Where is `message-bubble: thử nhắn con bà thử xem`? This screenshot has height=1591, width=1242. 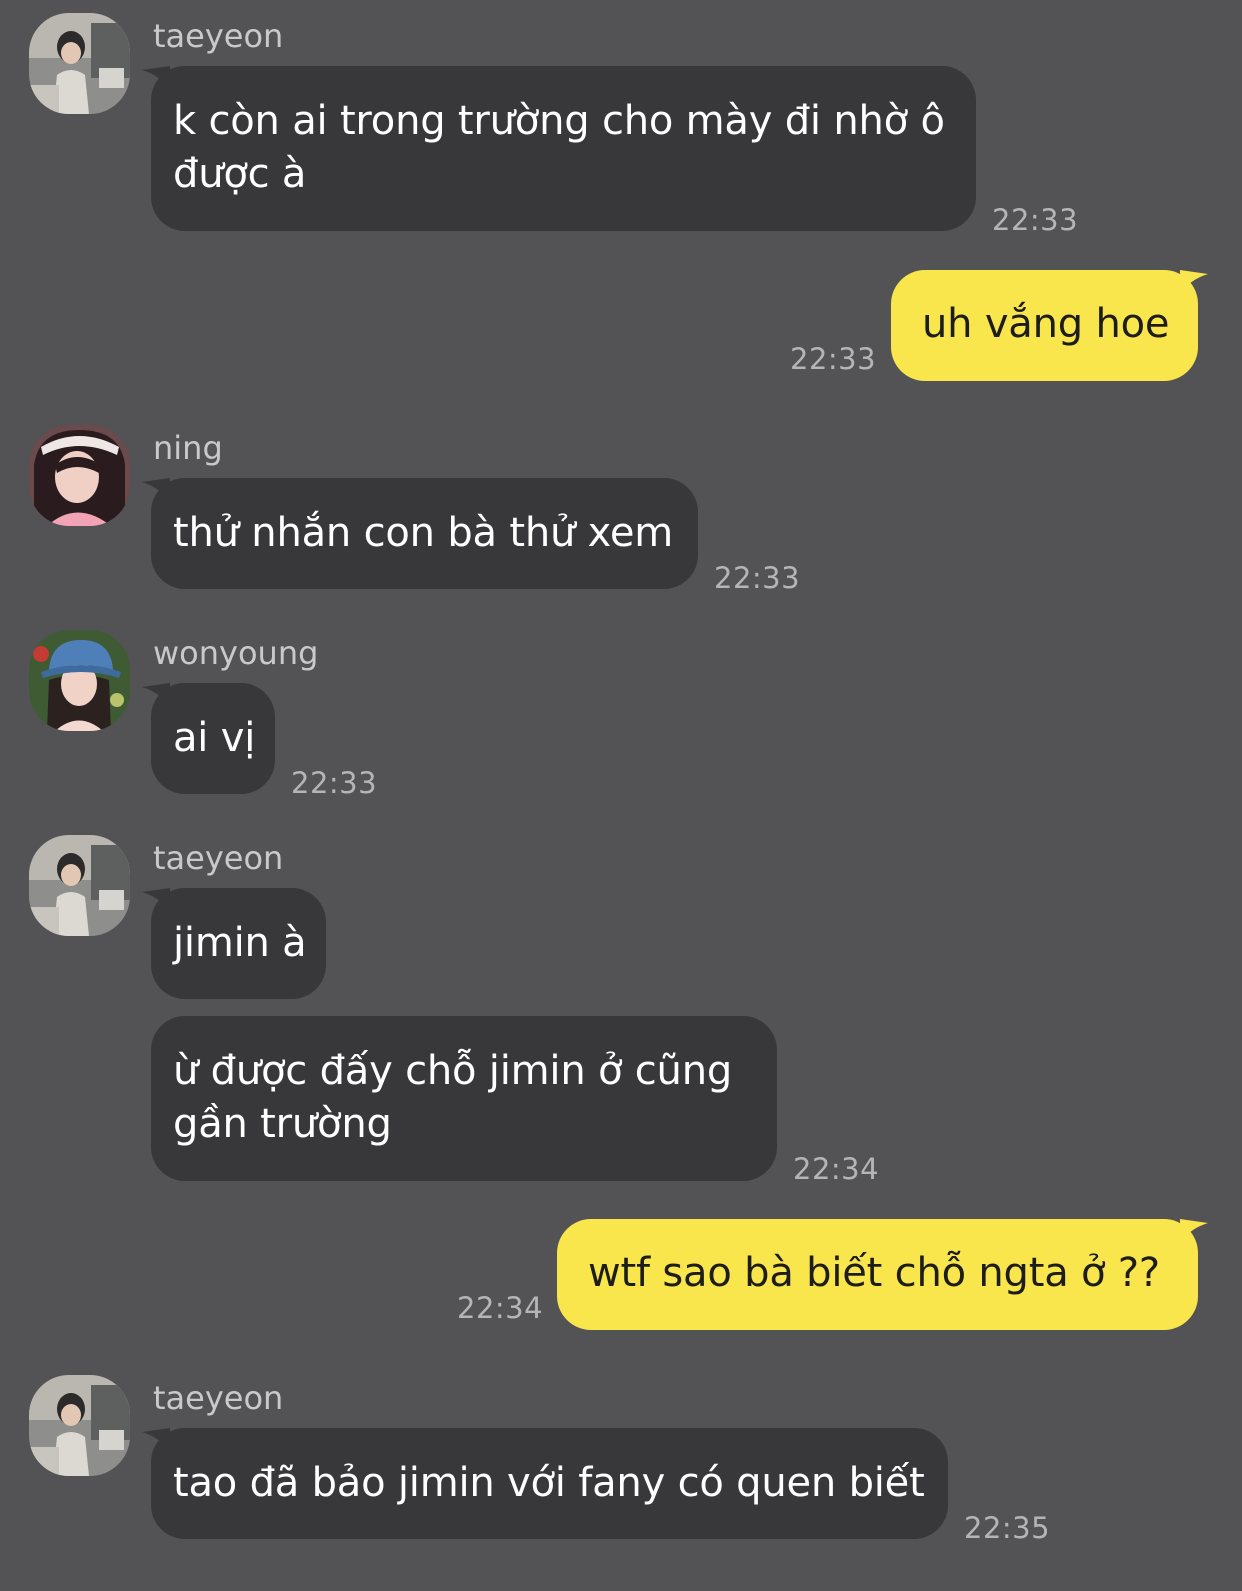 message-bubble: thử nhắn con bà thử xem is located at coordinates (424, 533).